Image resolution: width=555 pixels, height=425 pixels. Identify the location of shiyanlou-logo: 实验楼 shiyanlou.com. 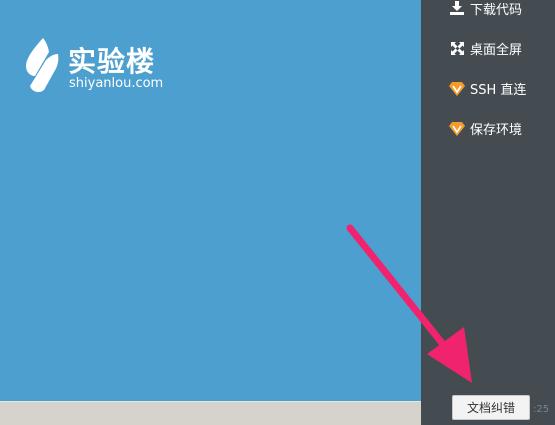
(97, 67).